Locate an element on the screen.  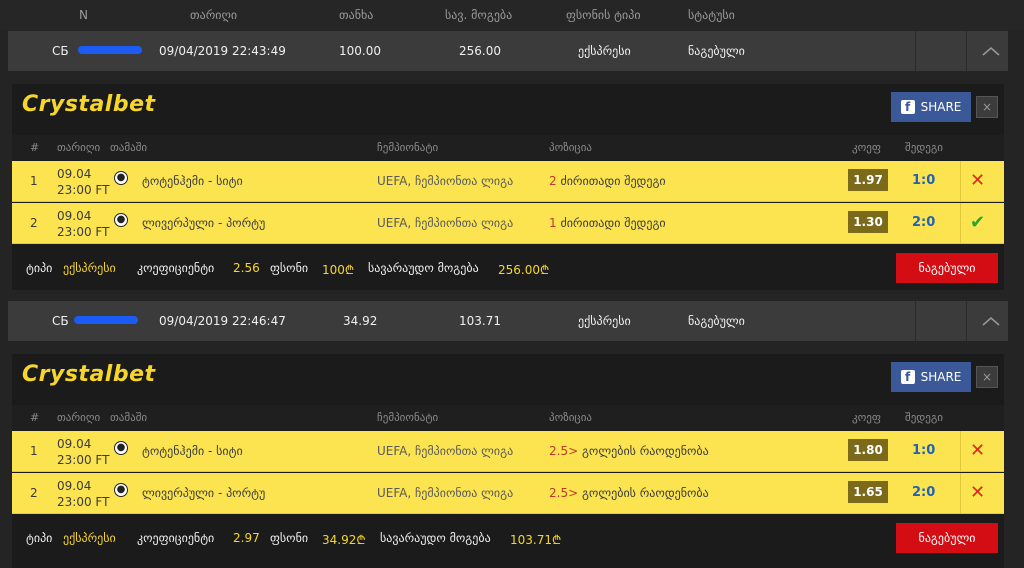
slip-potential: 103.71 is located at coordinates (480, 321).